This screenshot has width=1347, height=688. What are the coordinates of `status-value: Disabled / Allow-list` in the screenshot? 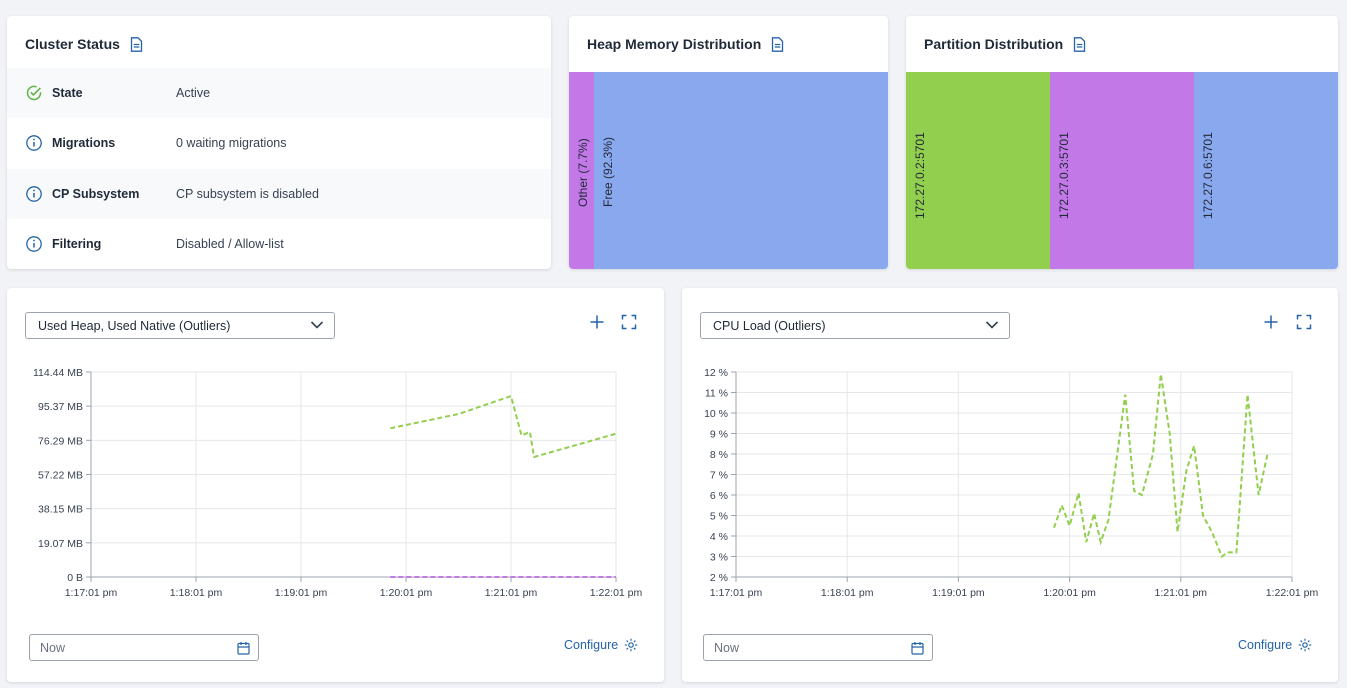 It's located at (230, 244).